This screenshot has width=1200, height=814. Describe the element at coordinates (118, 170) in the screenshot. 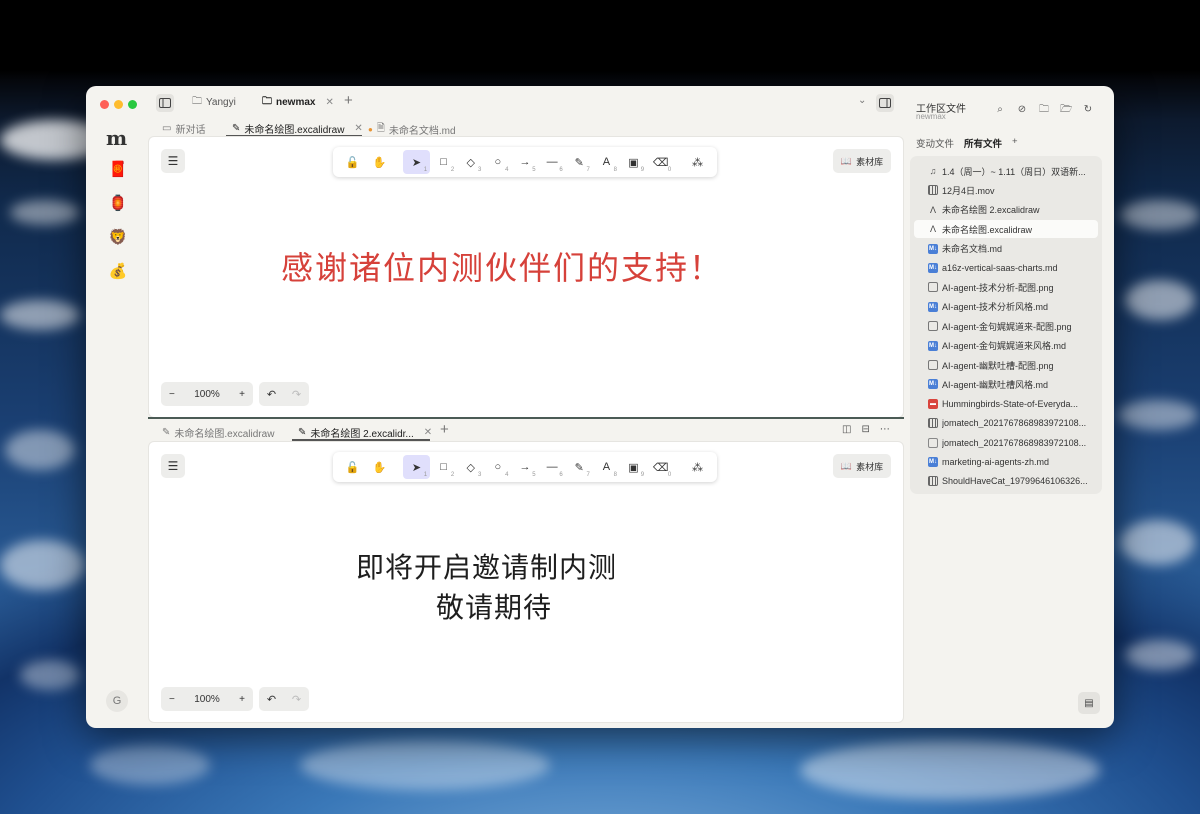

I see `red-envelope-icon: 🧧` at that location.